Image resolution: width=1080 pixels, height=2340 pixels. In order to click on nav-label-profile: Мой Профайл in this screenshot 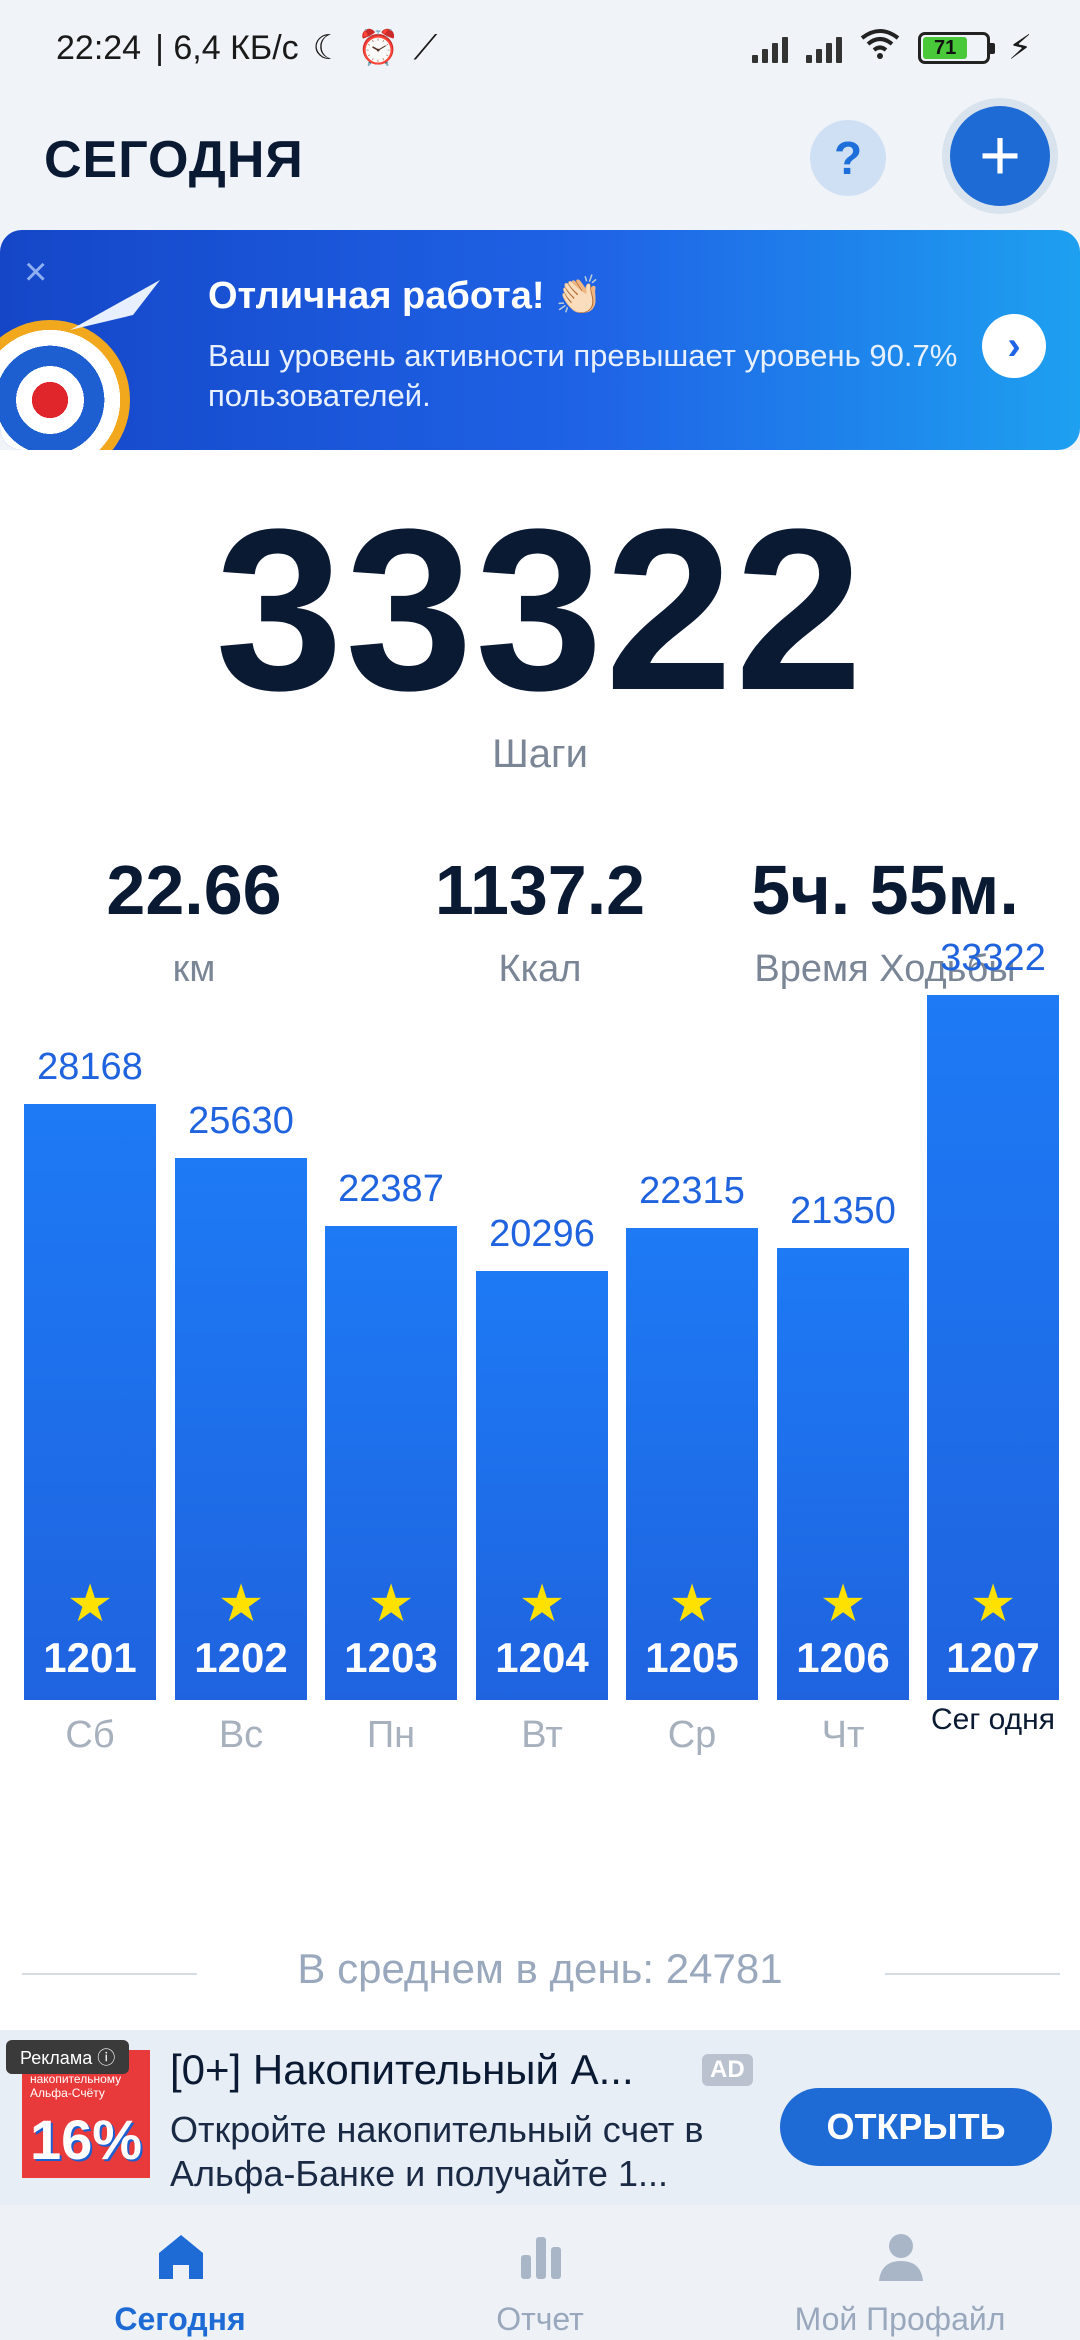, I will do `click(900, 2319)`.